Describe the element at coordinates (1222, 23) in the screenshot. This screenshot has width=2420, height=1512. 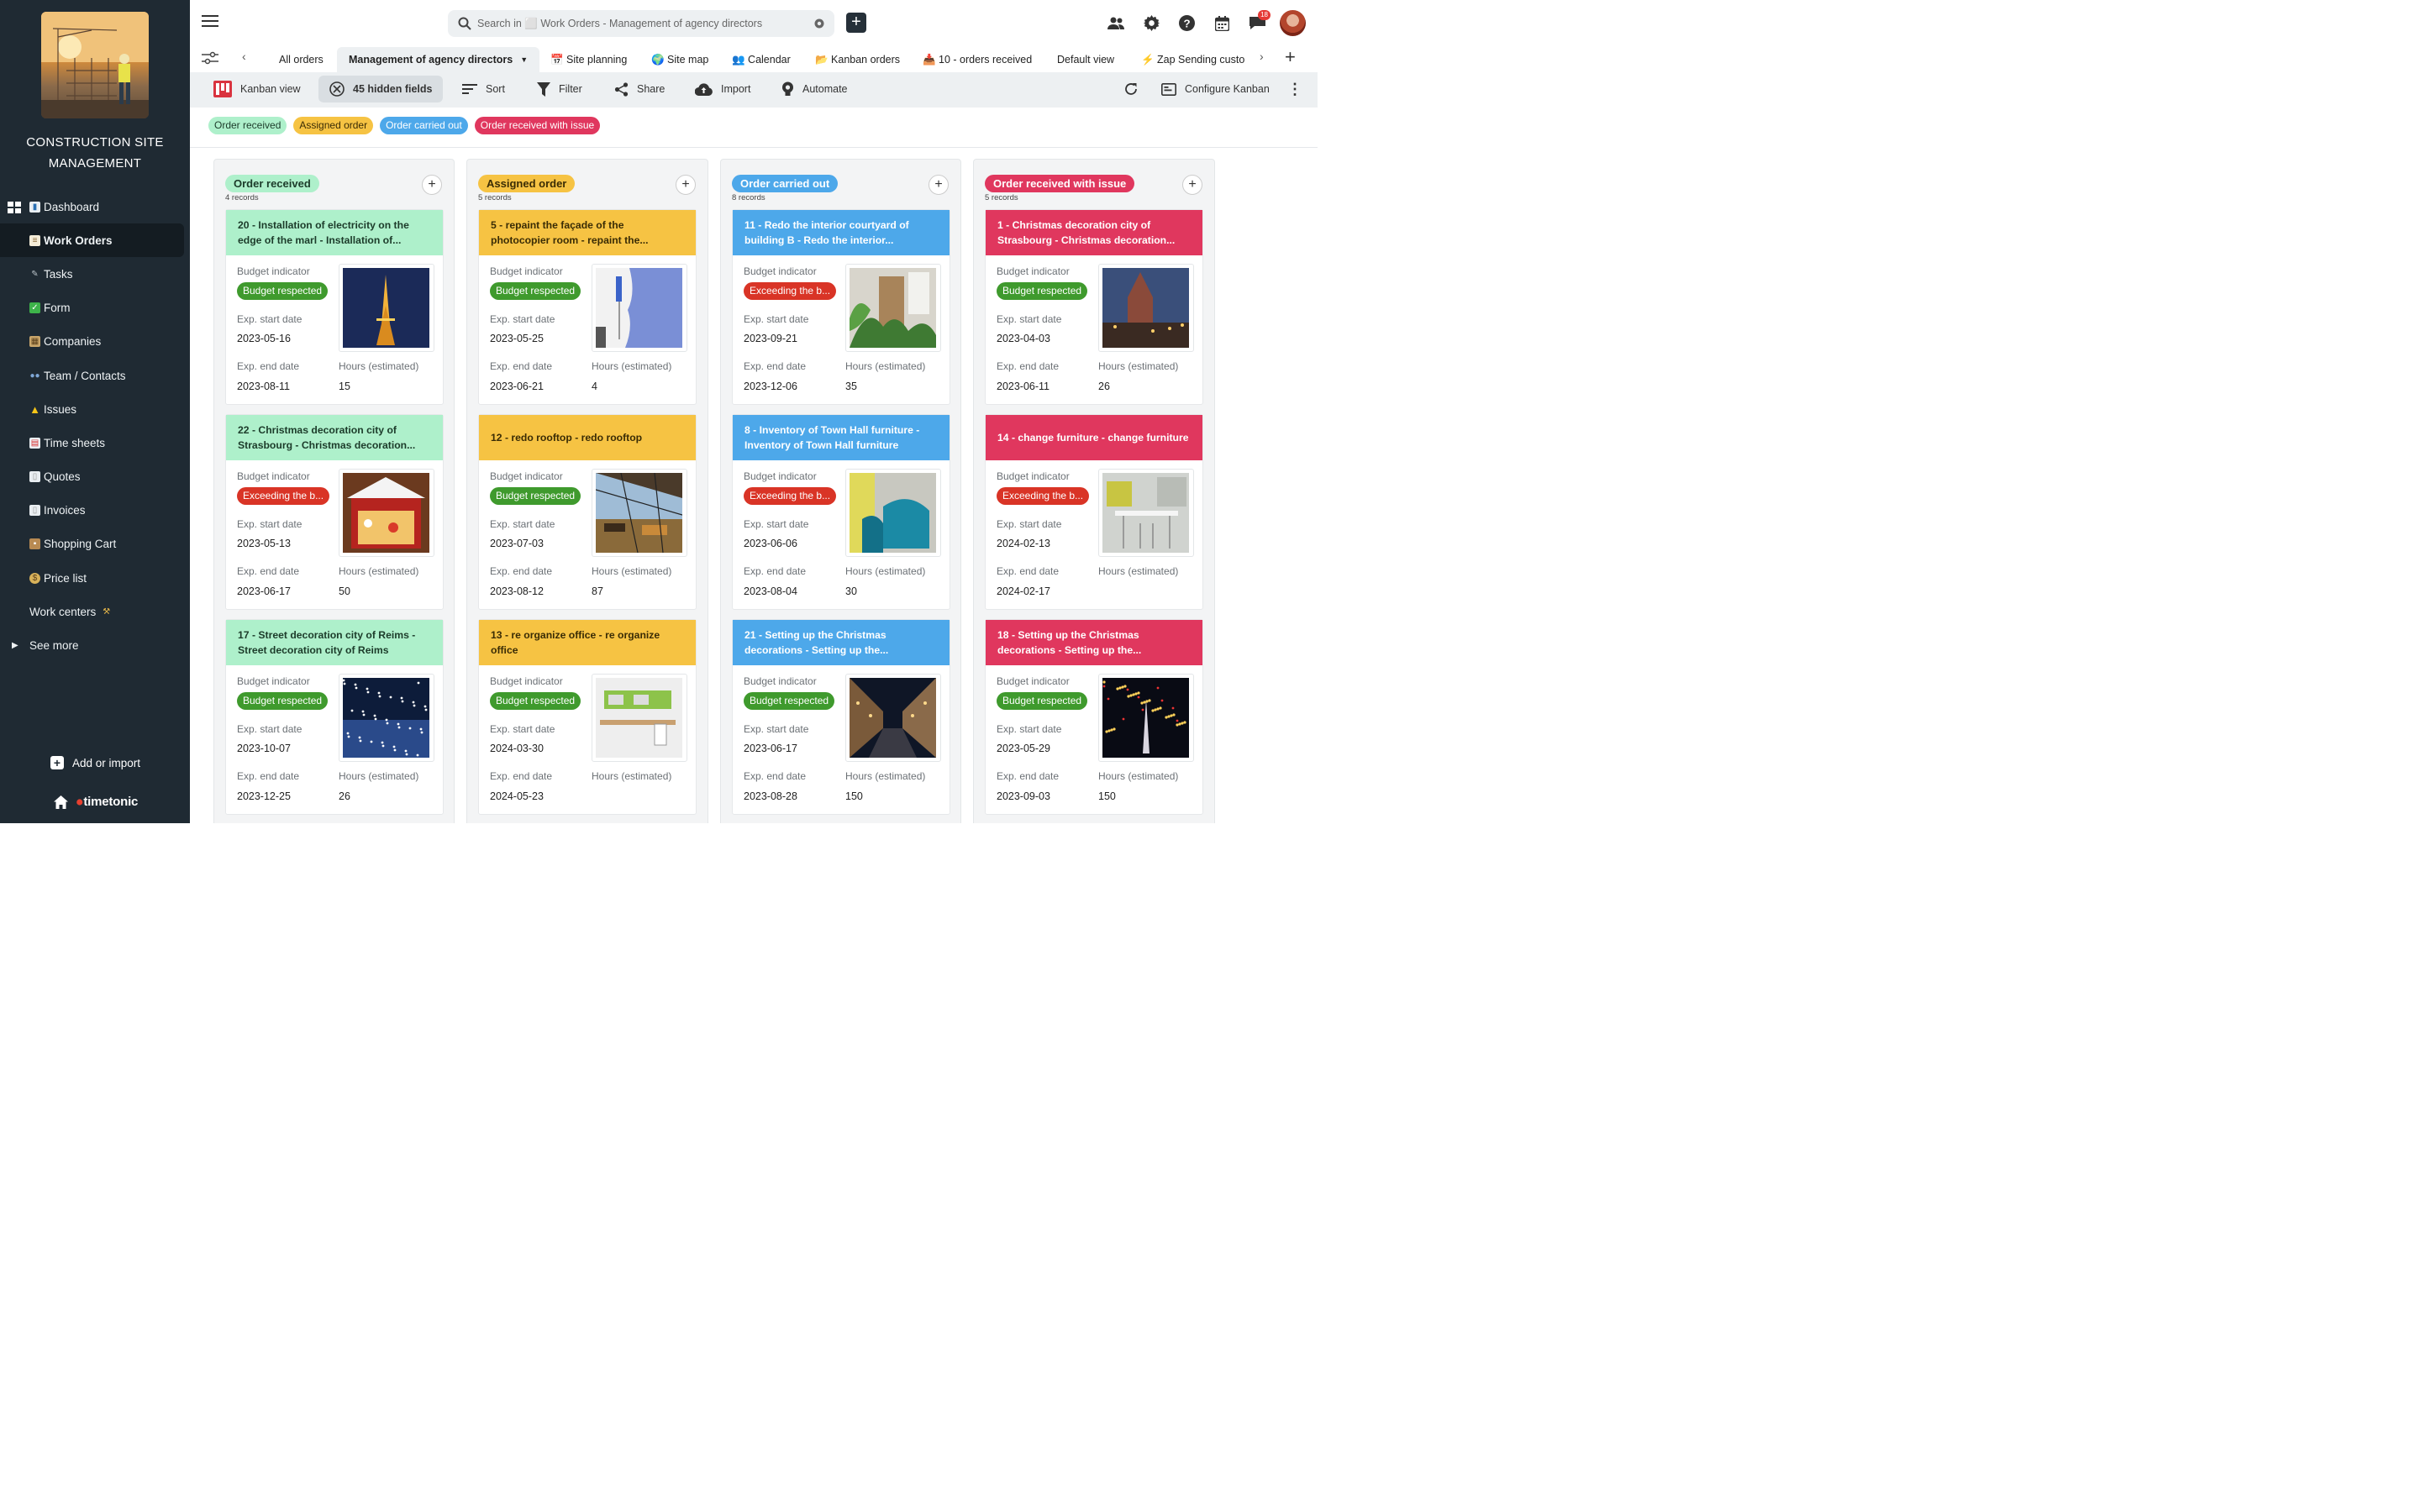
I see `calendar-icon` at that location.